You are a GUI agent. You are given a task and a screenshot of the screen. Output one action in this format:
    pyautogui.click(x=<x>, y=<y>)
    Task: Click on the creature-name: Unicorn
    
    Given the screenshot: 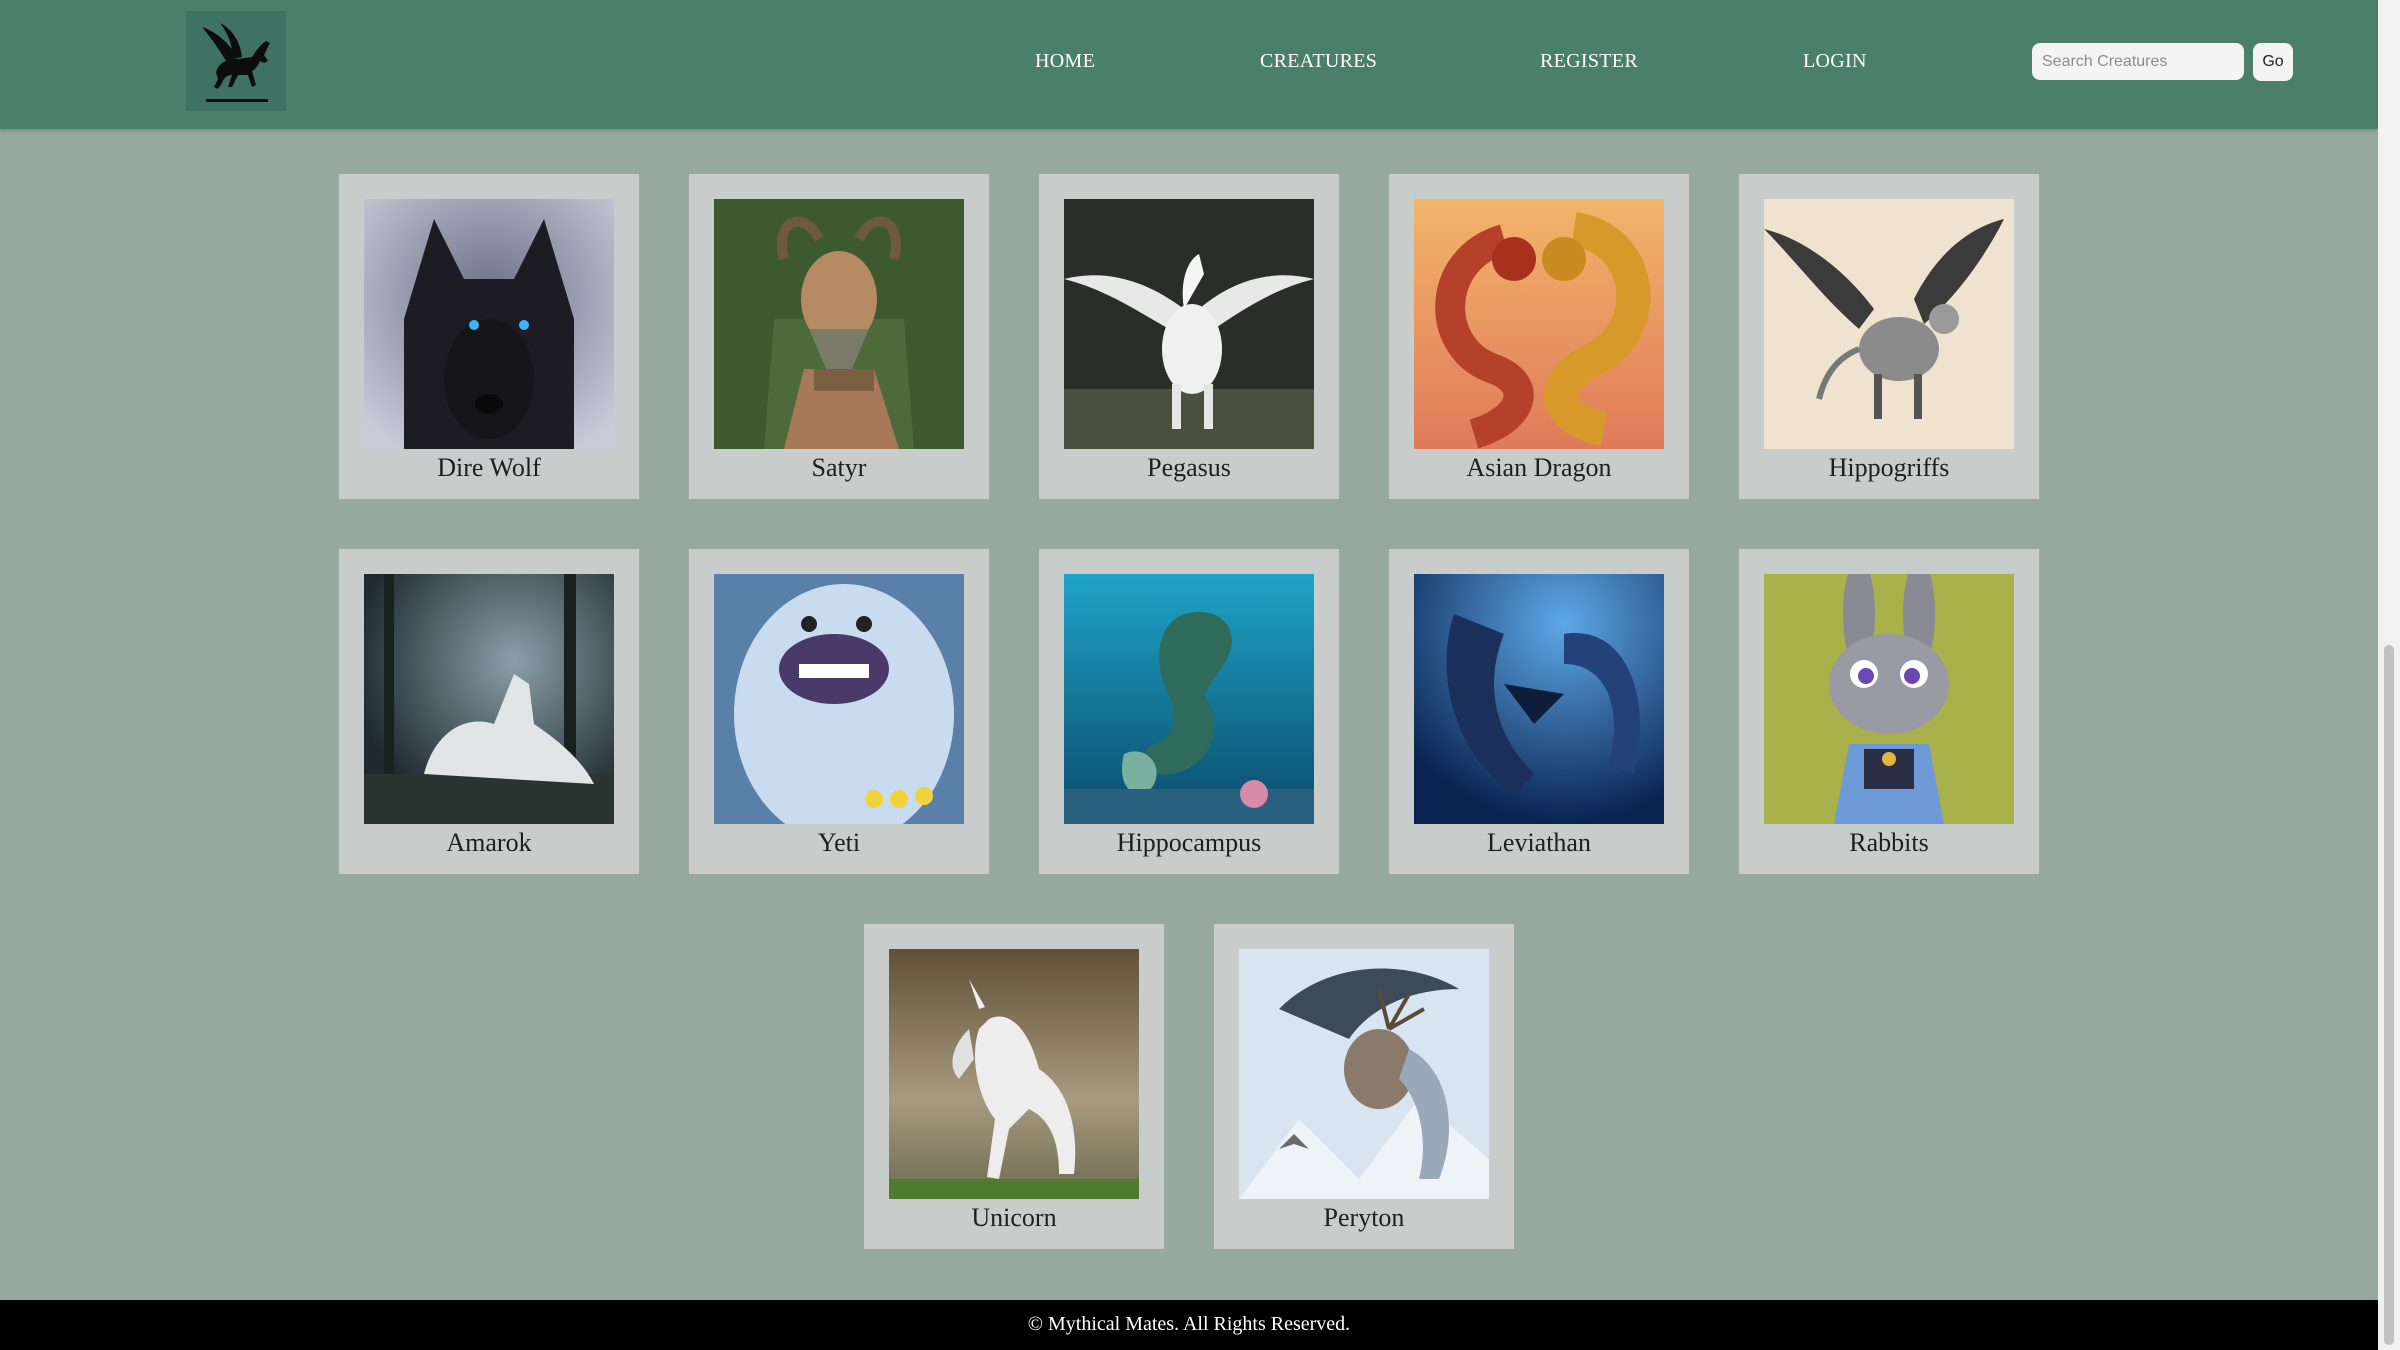 What is the action you would take?
    pyautogui.click(x=1014, y=1217)
    